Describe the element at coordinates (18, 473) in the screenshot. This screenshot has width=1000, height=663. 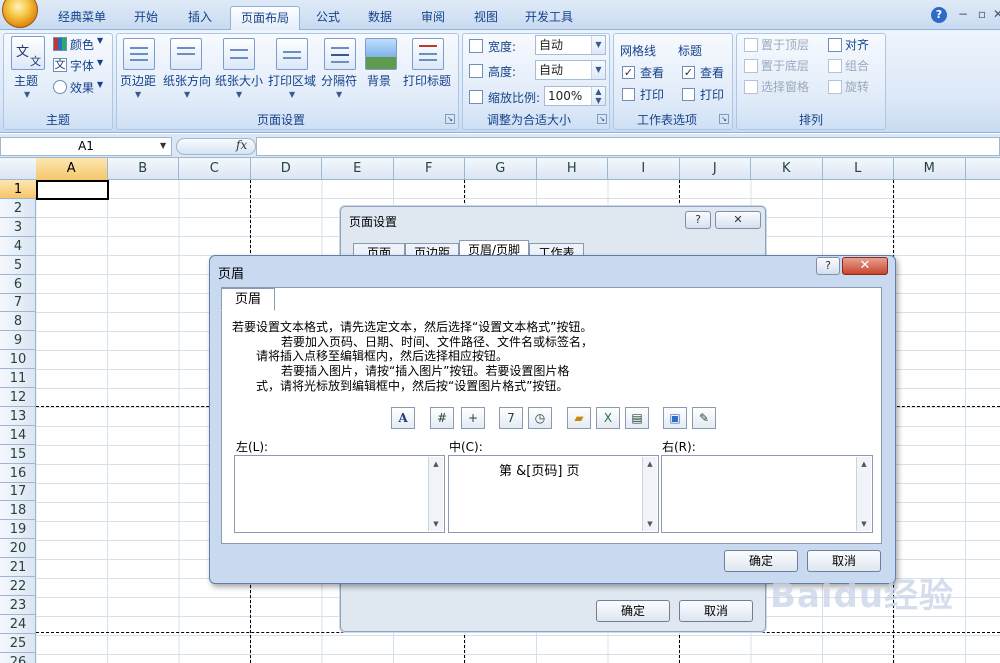
I see `row-header-16: 16` at that location.